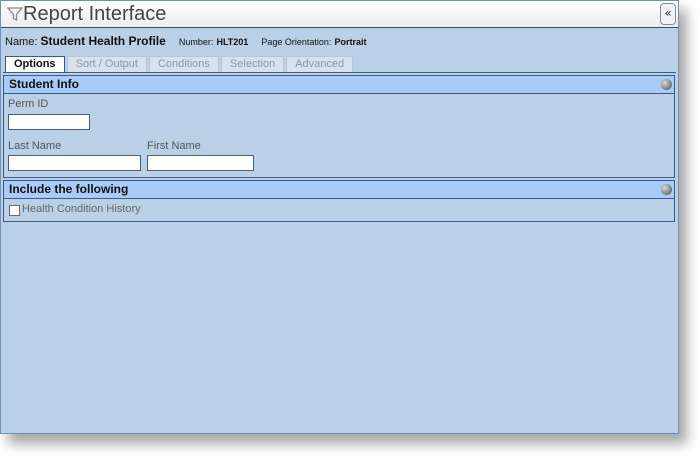 This screenshot has height=457, width=700. I want to click on tab-options: Options, so click(35, 64).